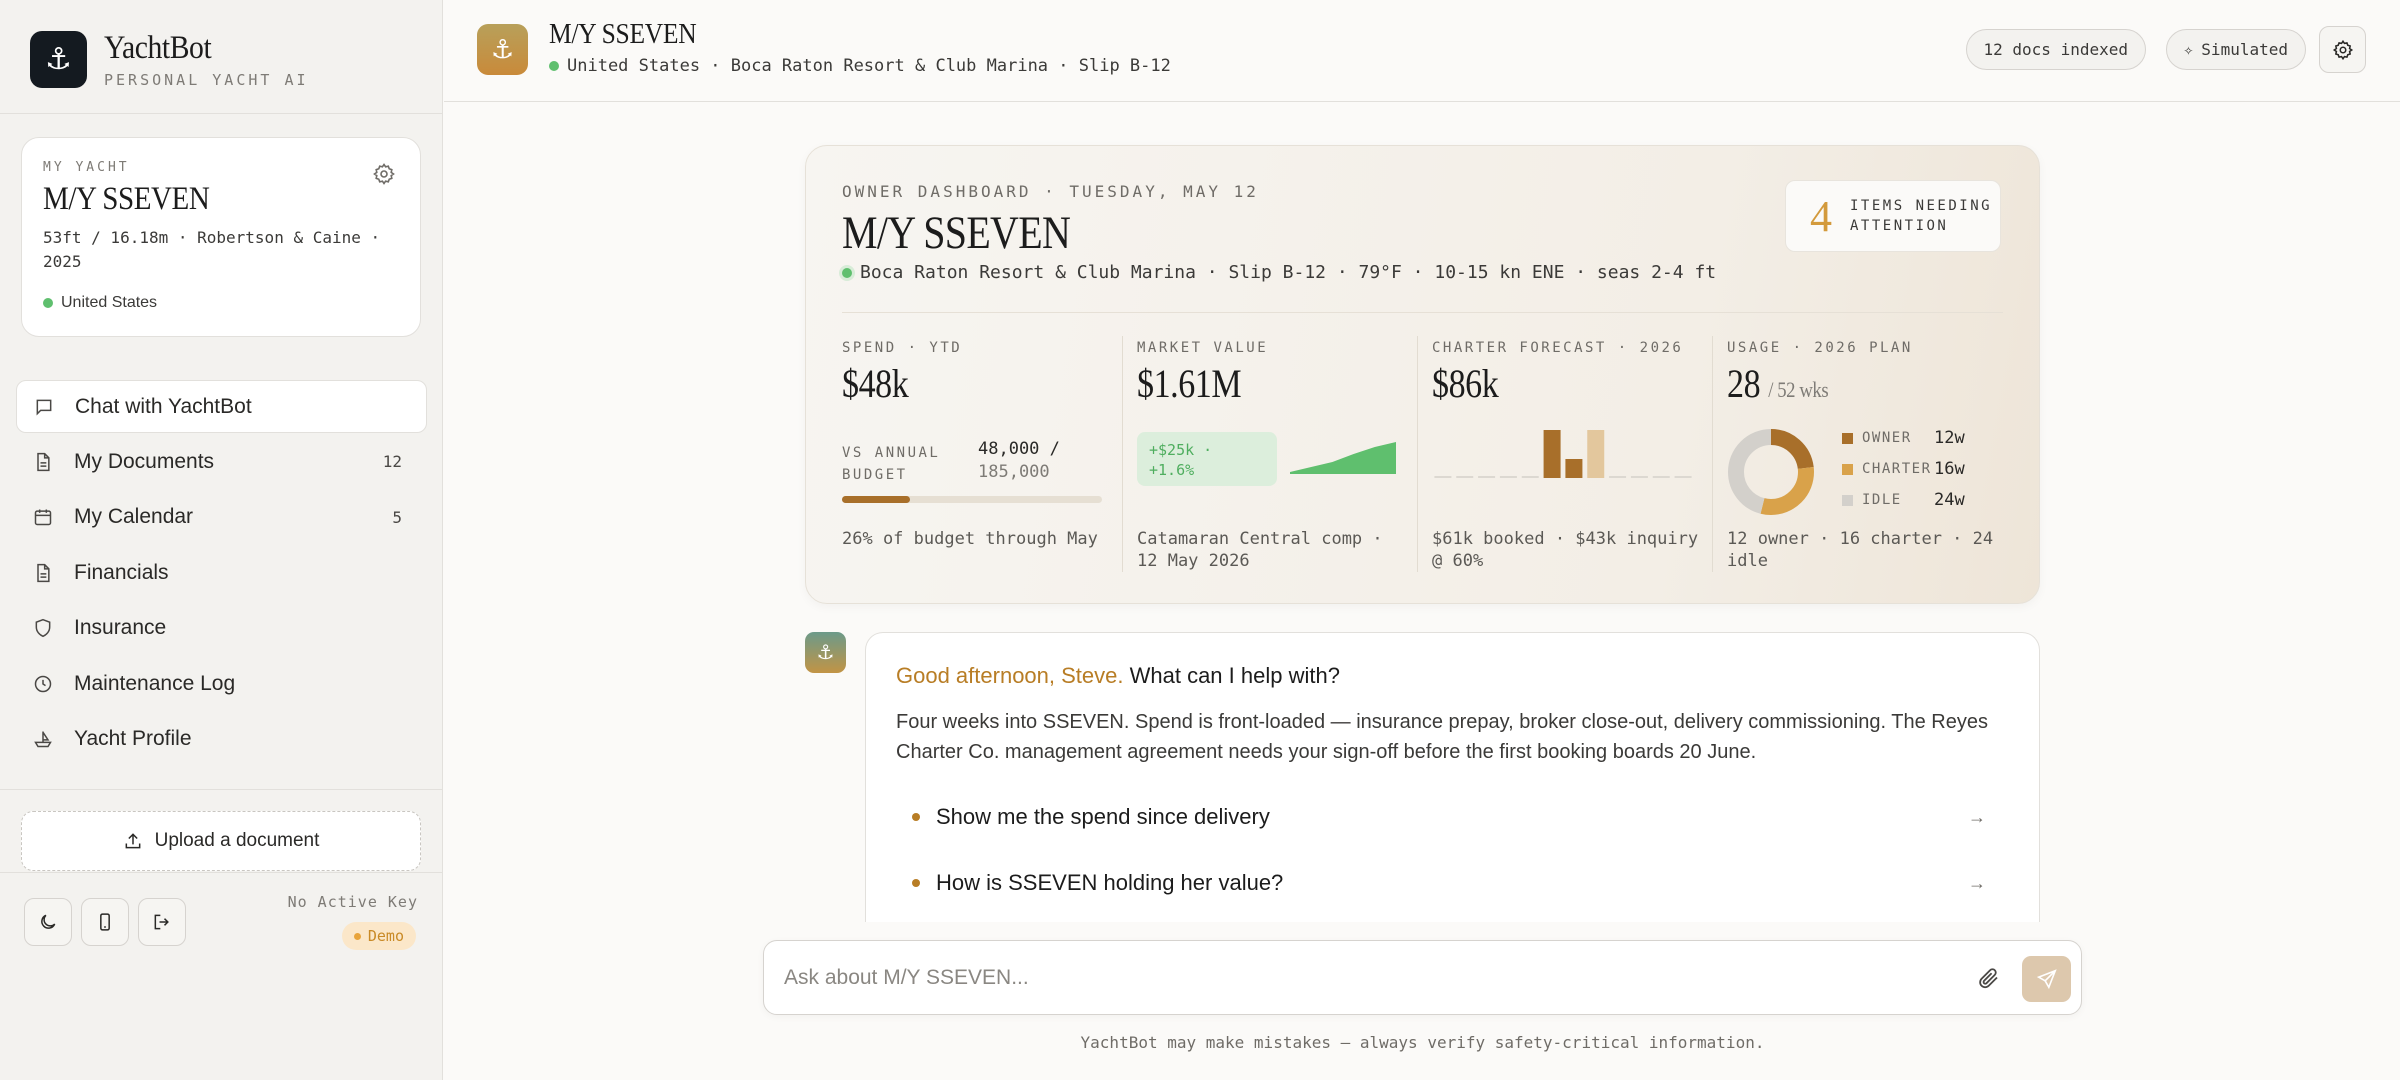  What do you see at coordinates (1231, 675) in the screenshot?
I see `greeting-text: What can I help with?` at bounding box center [1231, 675].